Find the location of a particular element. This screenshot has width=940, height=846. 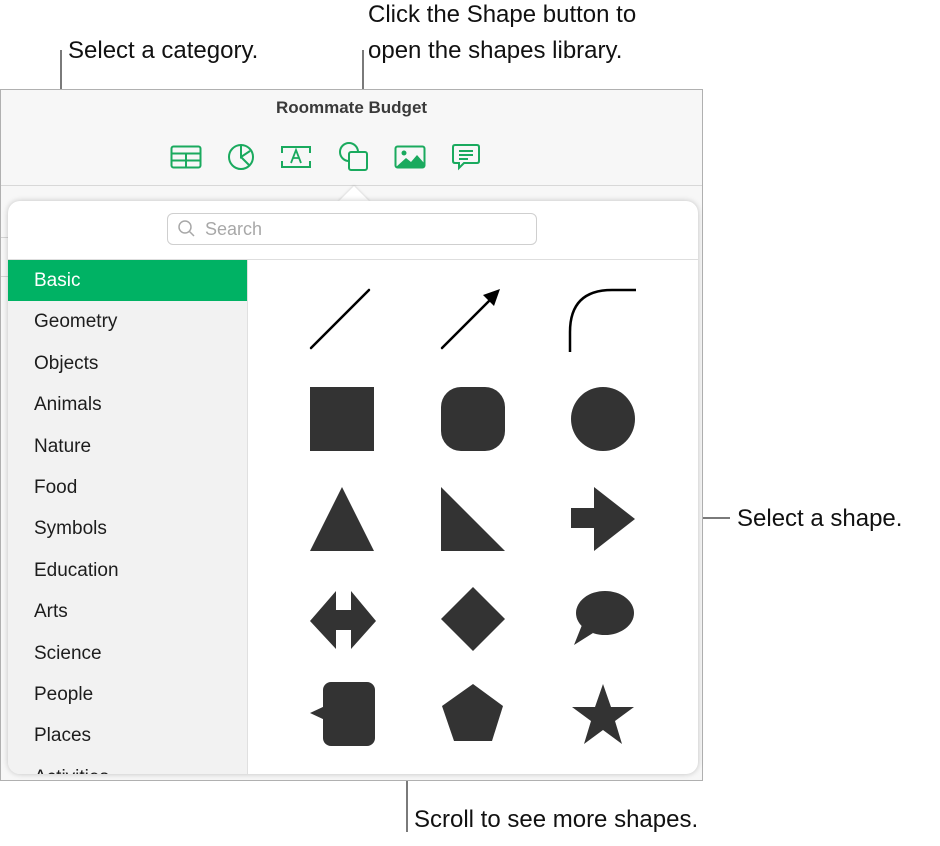

category-objects: Objects is located at coordinates (127, 363).